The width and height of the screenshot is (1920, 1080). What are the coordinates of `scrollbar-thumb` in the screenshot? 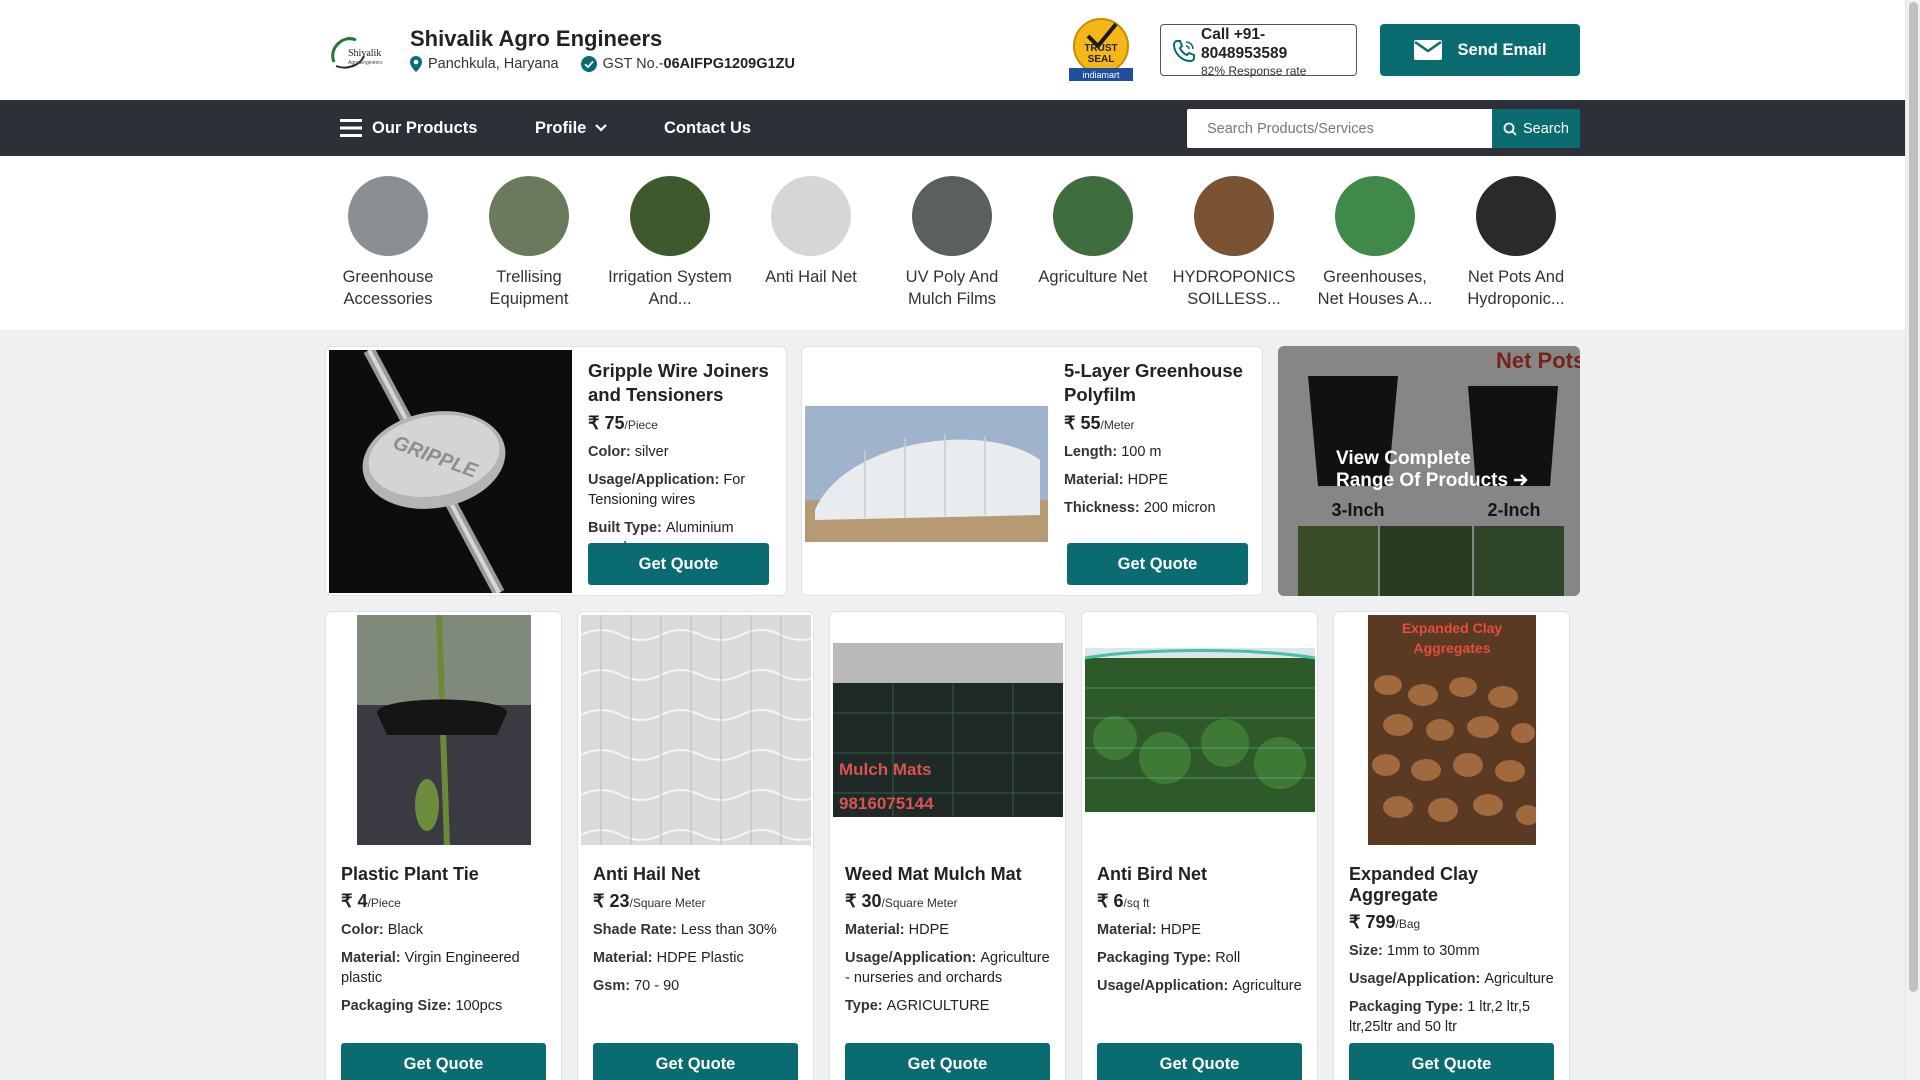 It's located at (1913, 497).